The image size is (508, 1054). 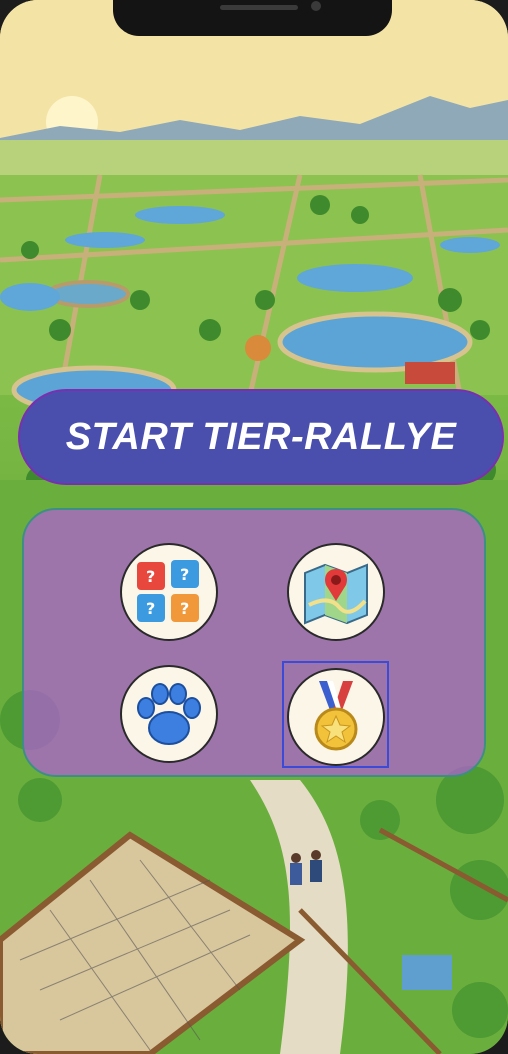 I want to click on medal-button, so click(x=336, y=717).